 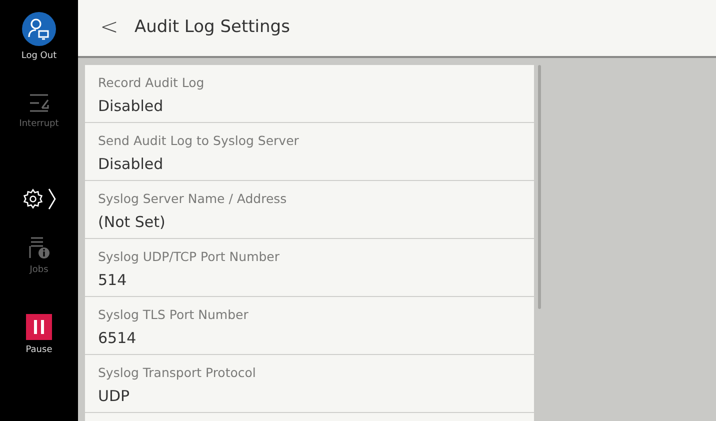 I want to click on page-title: Audit Log Settings, so click(x=212, y=28).